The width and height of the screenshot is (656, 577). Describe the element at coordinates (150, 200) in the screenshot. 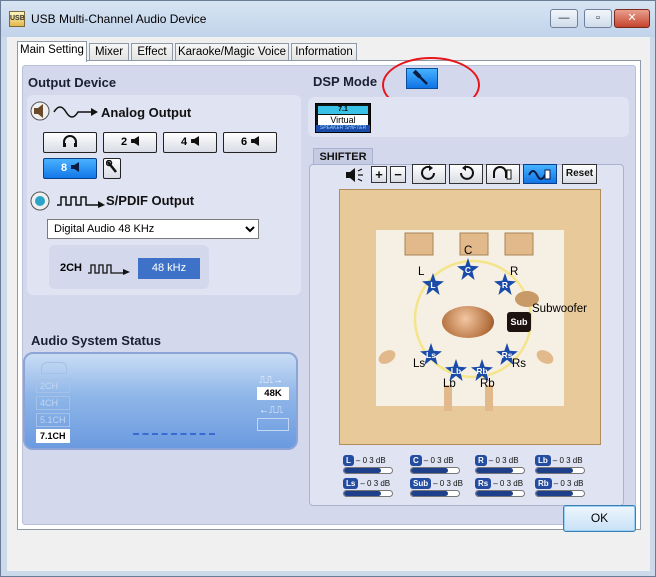

I see `spdif-output-label: S/PDIF Output` at that location.